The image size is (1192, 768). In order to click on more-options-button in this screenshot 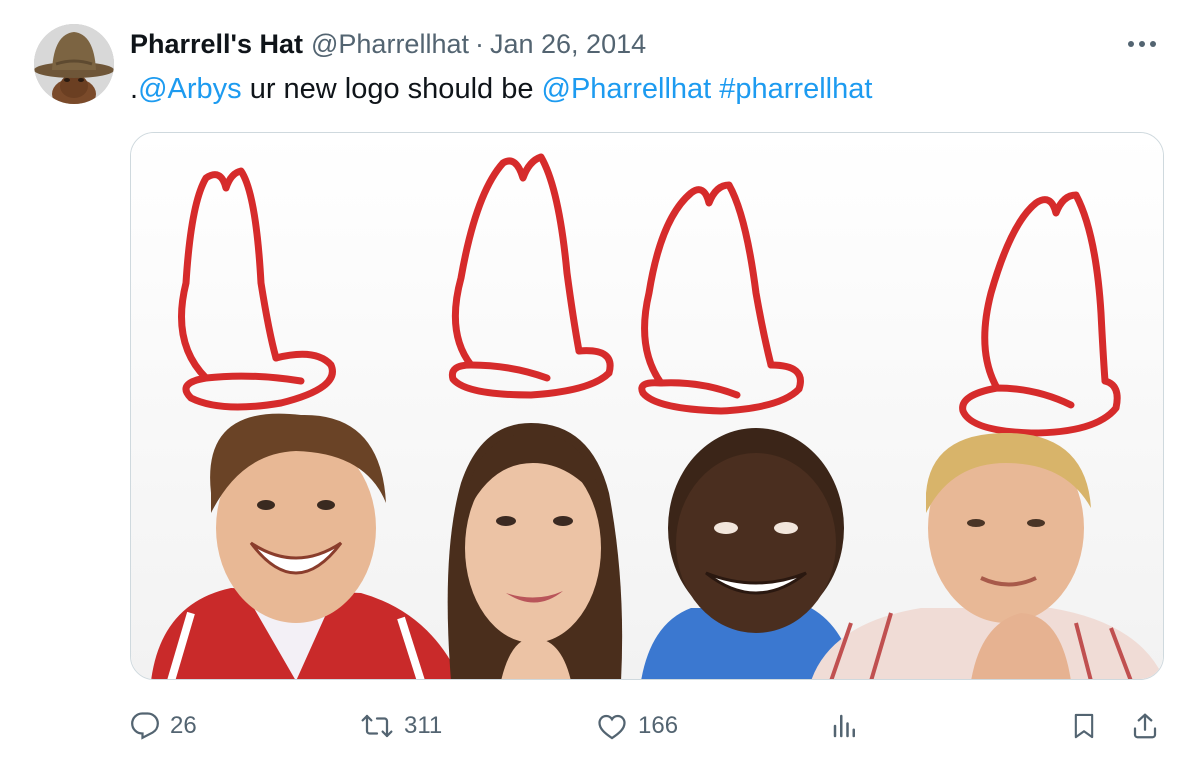, I will do `click(1142, 44)`.